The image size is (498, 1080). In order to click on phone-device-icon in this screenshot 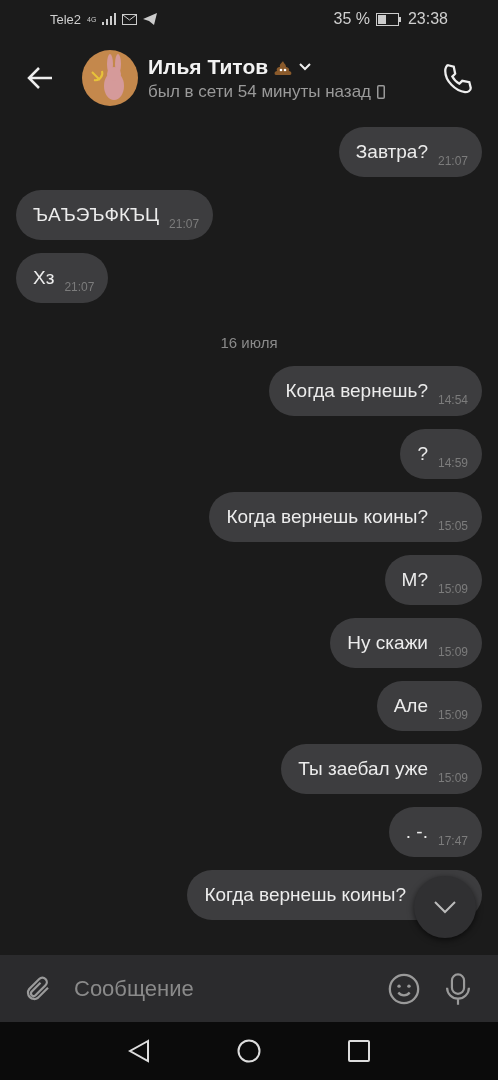, I will do `click(381, 91)`.